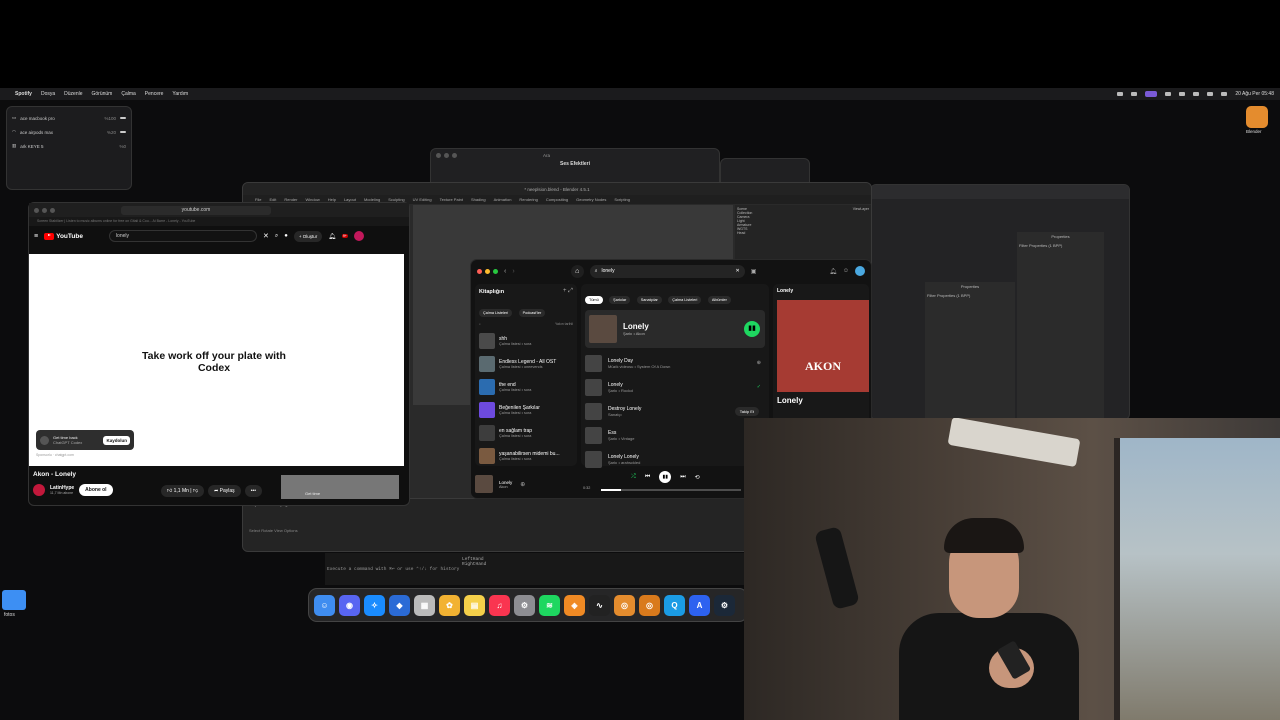 Image resolution: width=1280 pixels, height=720 pixels. Describe the element at coordinates (675, 387) in the screenshot. I see `song-row: Lonely Şarkı • Rockol ✓` at that location.